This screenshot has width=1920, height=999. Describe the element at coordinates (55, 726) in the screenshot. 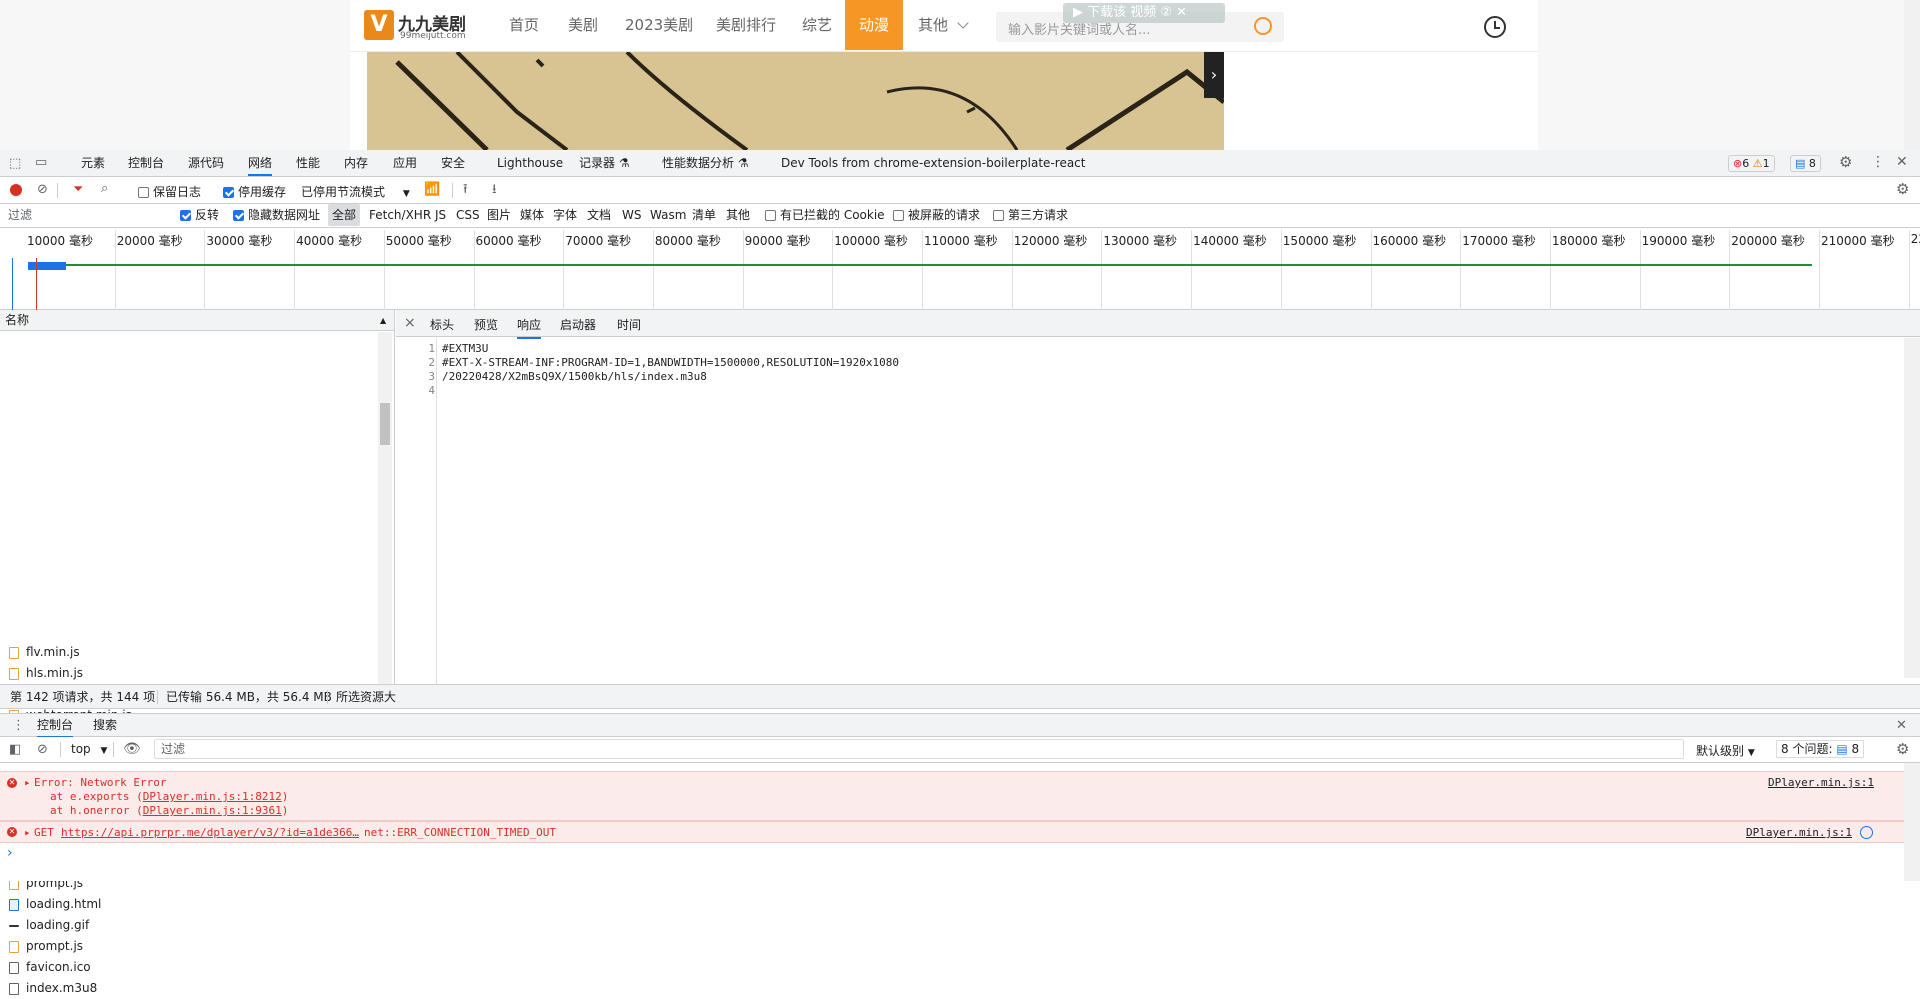

I see `drawer-tab-console: 控制台` at that location.